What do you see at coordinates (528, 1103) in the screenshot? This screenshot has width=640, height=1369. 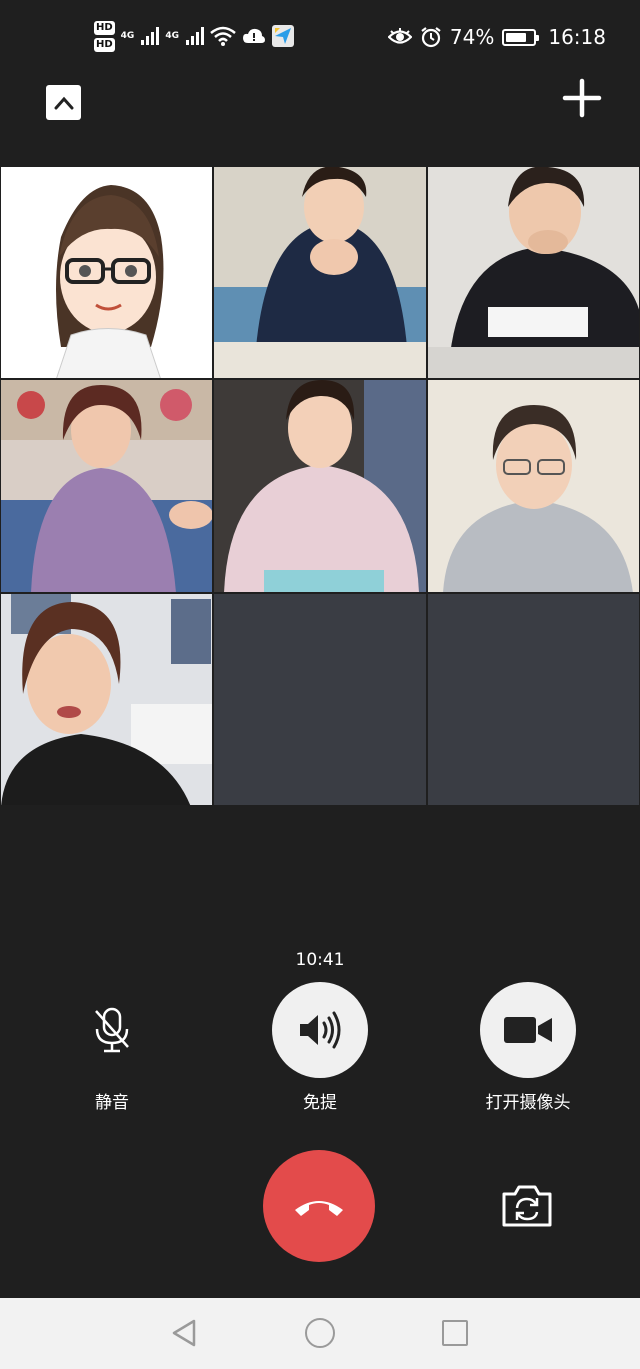 I see `camera-label: 打开摄像头` at bounding box center [528, 1103].